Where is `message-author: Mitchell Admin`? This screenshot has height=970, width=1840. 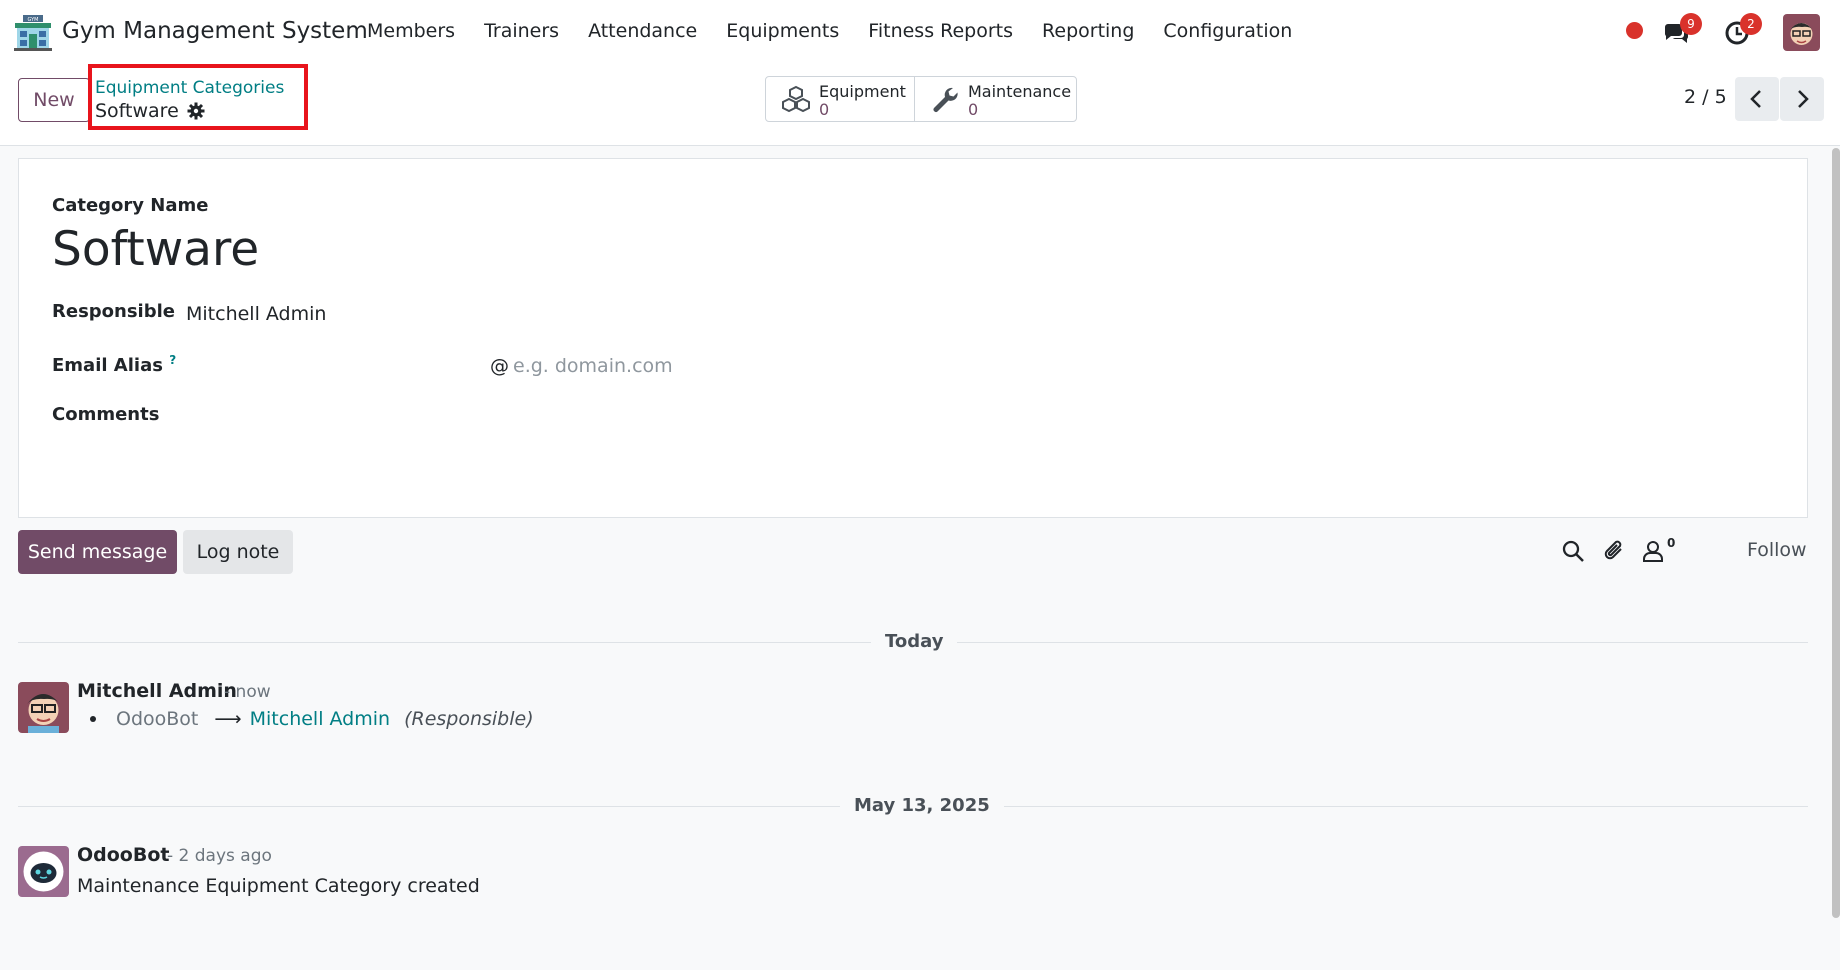 message-author: Mitchell Admin is located at coordinates (157, 691).